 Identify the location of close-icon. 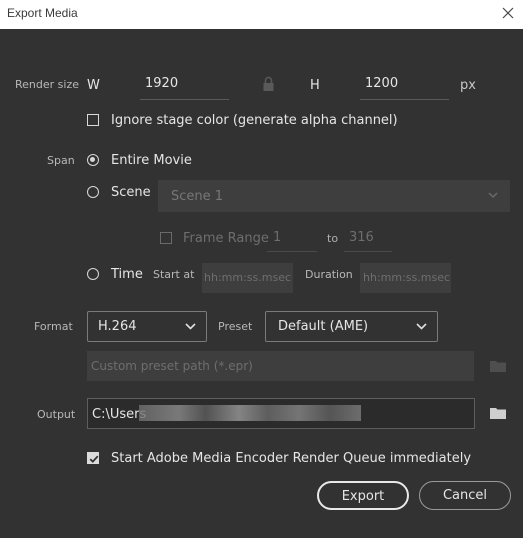
(508, 13).